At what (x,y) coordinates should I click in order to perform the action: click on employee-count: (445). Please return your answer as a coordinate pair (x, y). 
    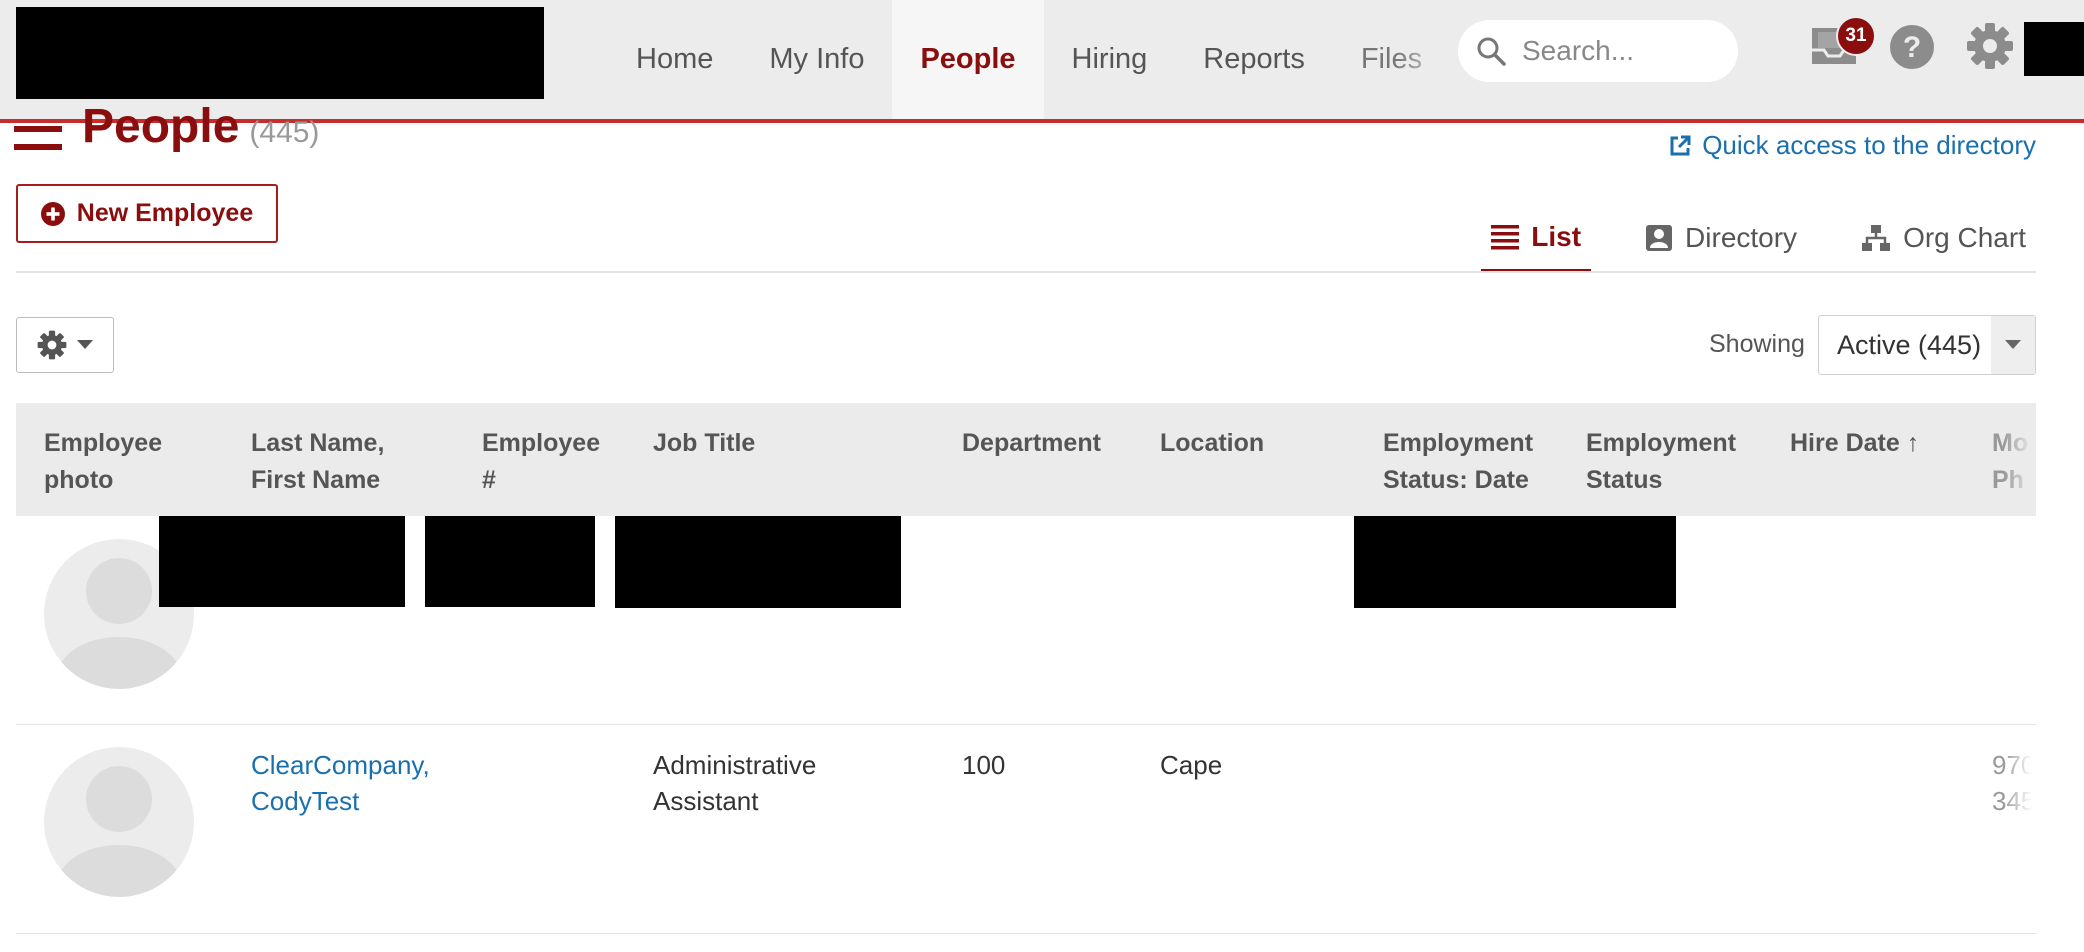
    Looking at the image, I should click on (284, 132).